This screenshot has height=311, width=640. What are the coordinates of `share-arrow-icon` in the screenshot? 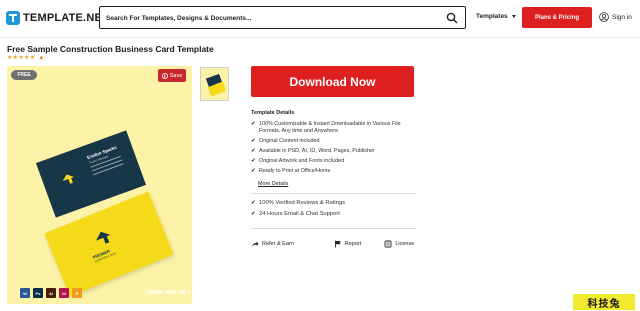 It's located at (255, 244).